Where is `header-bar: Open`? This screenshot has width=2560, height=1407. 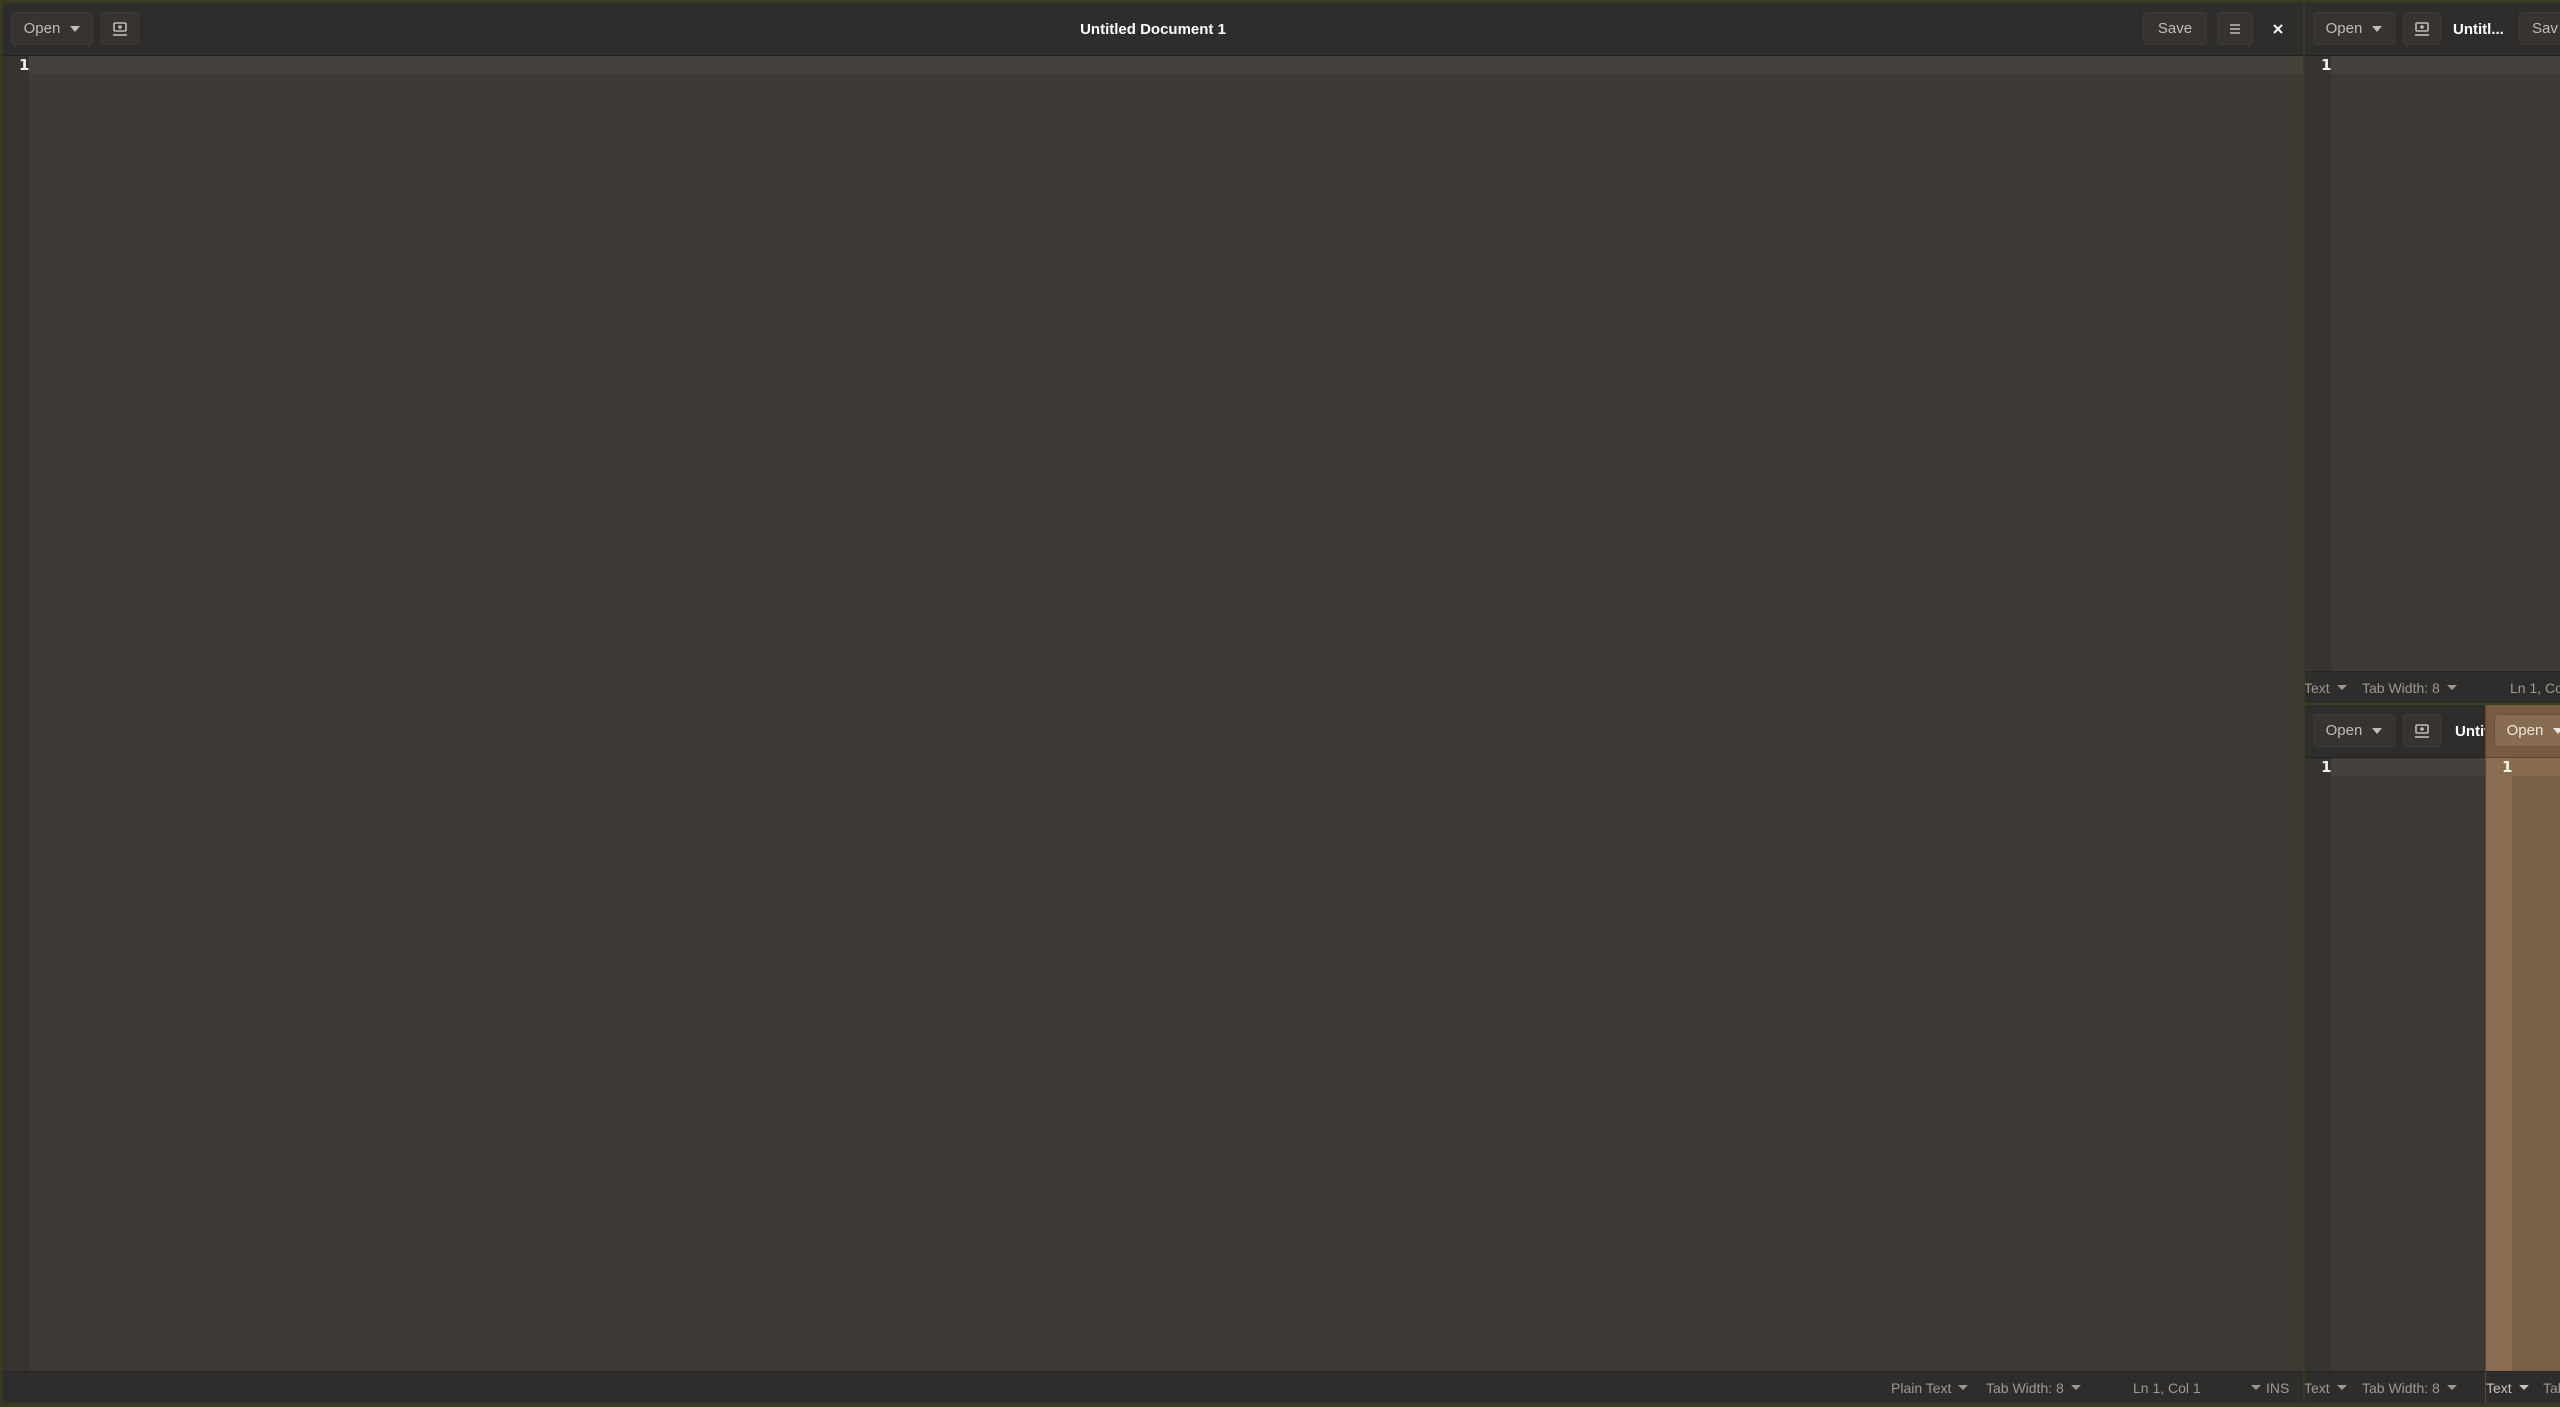
header-bar: Open is located at coordinates (2523, 731).